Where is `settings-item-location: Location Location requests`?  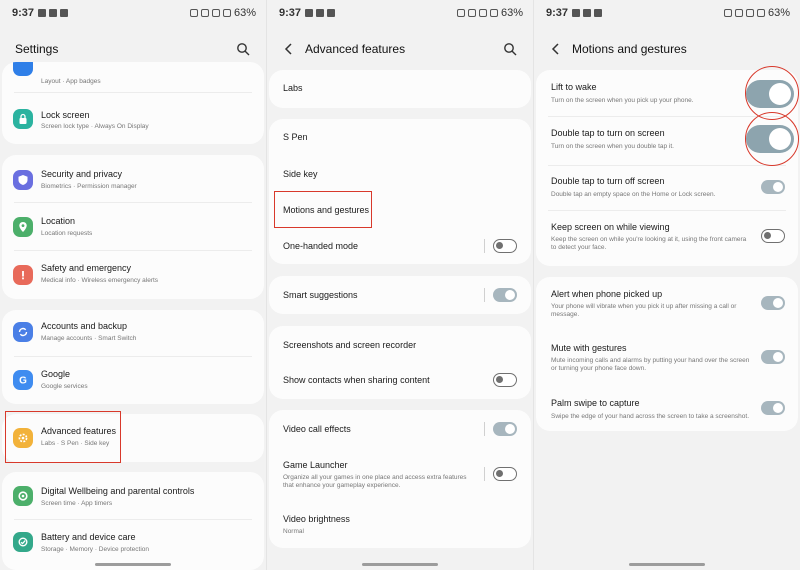
settings-item-location: Location Location requests is located at coordinates (133, 226).